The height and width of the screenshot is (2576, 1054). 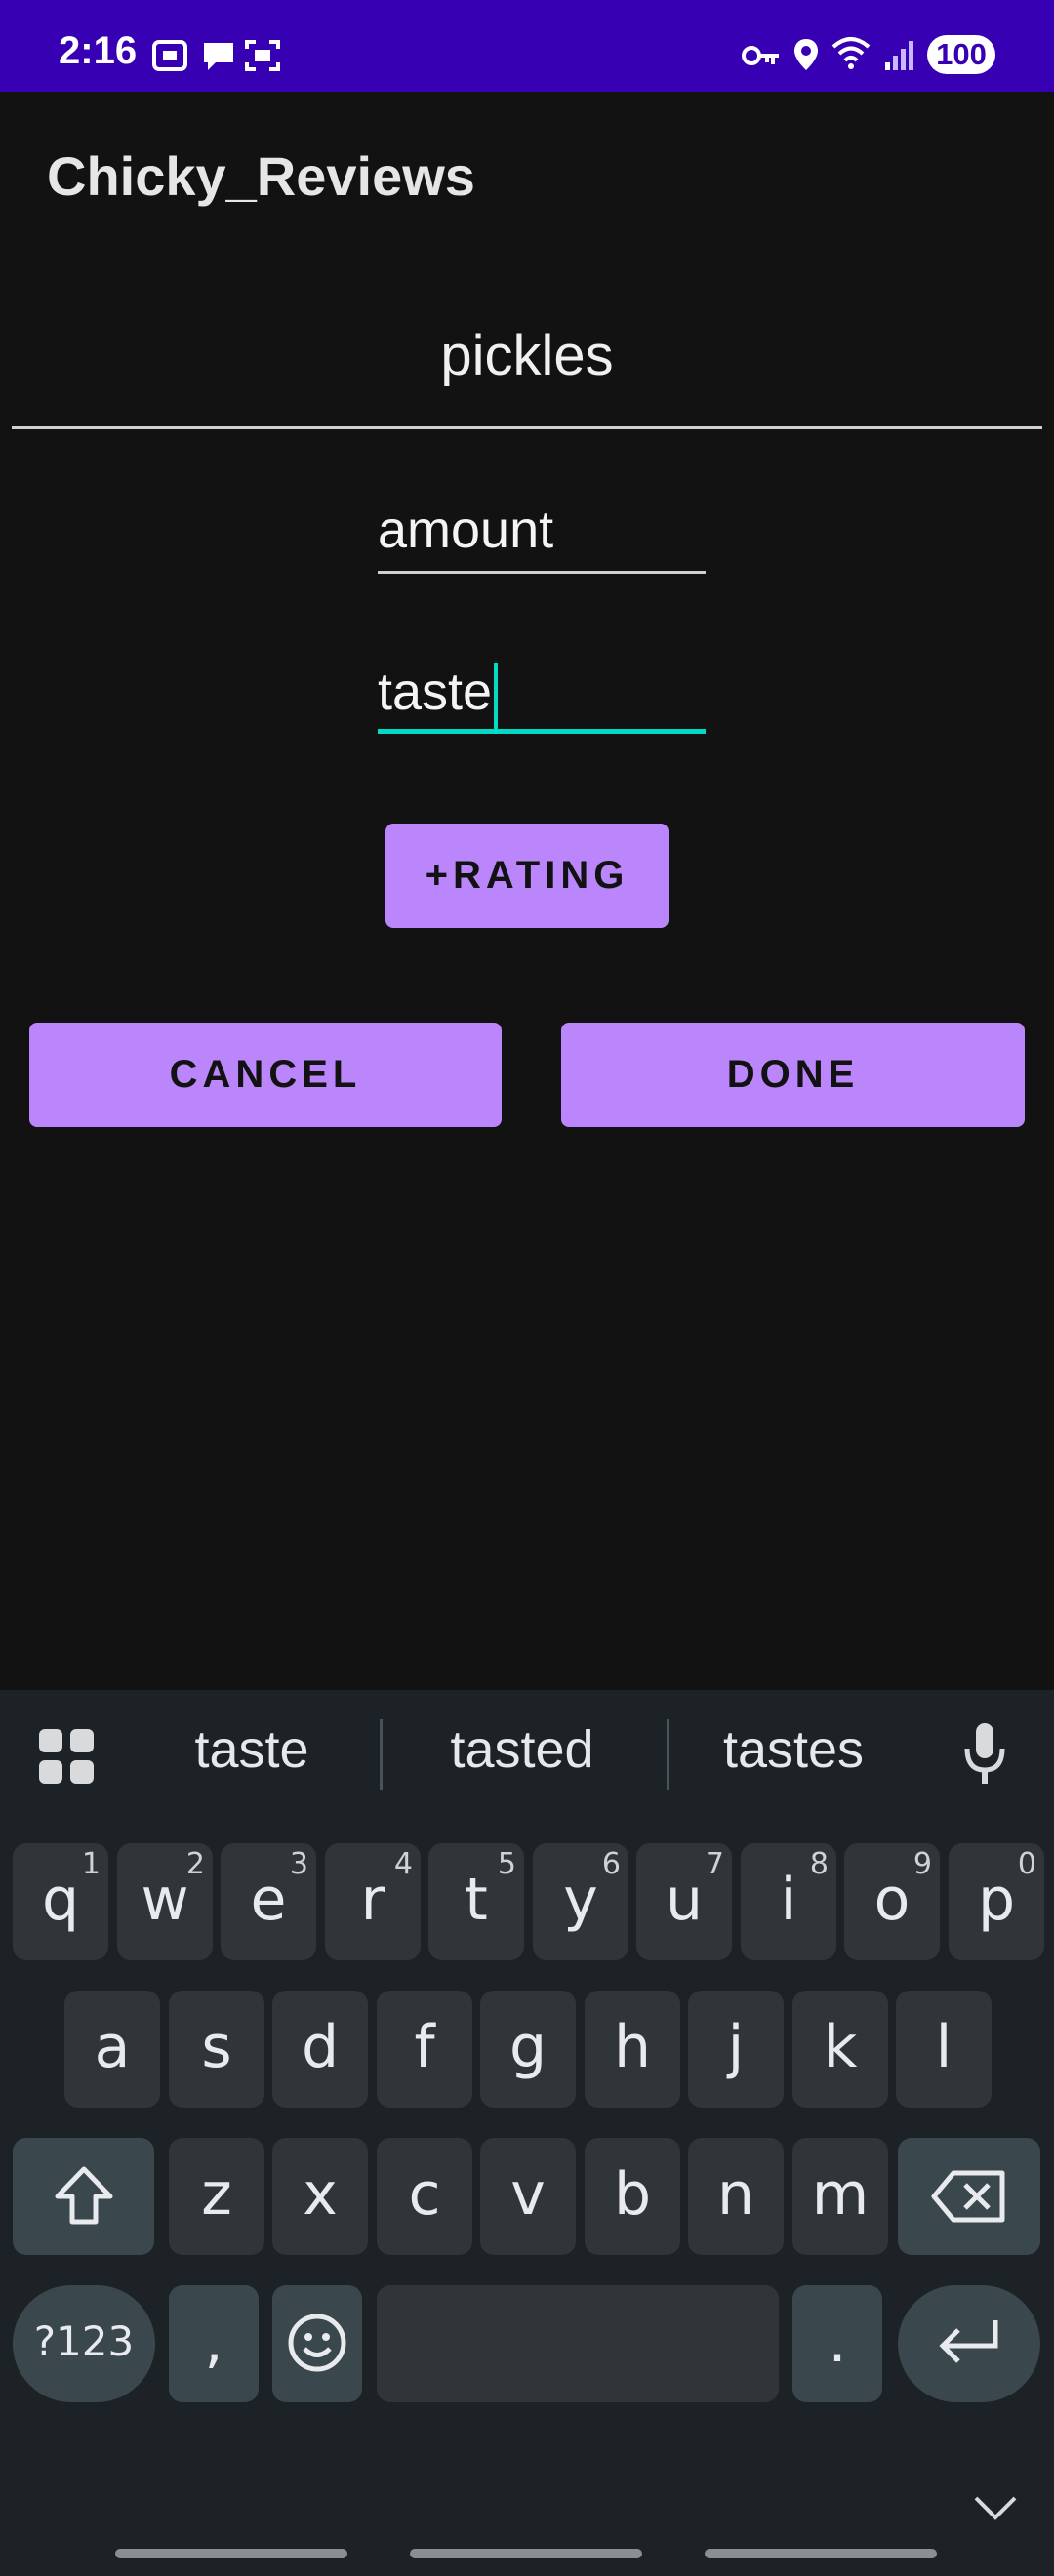 What do you see at coordinates (995, 2506) in the screenshot?
I see `hide-keyboard-icon` at bounding box center [995, 2506].